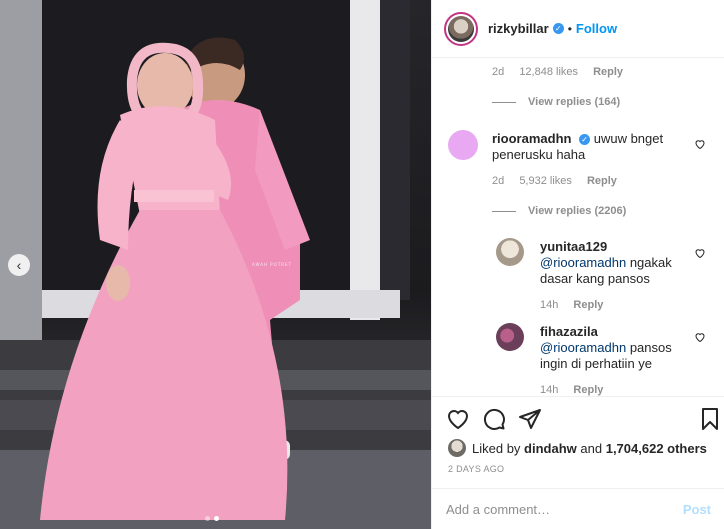 The width and height of the screenshot is (724, 529). Describe the element at coordinates (494, 419) in the screenshot. I see `comment-icon` at that location.